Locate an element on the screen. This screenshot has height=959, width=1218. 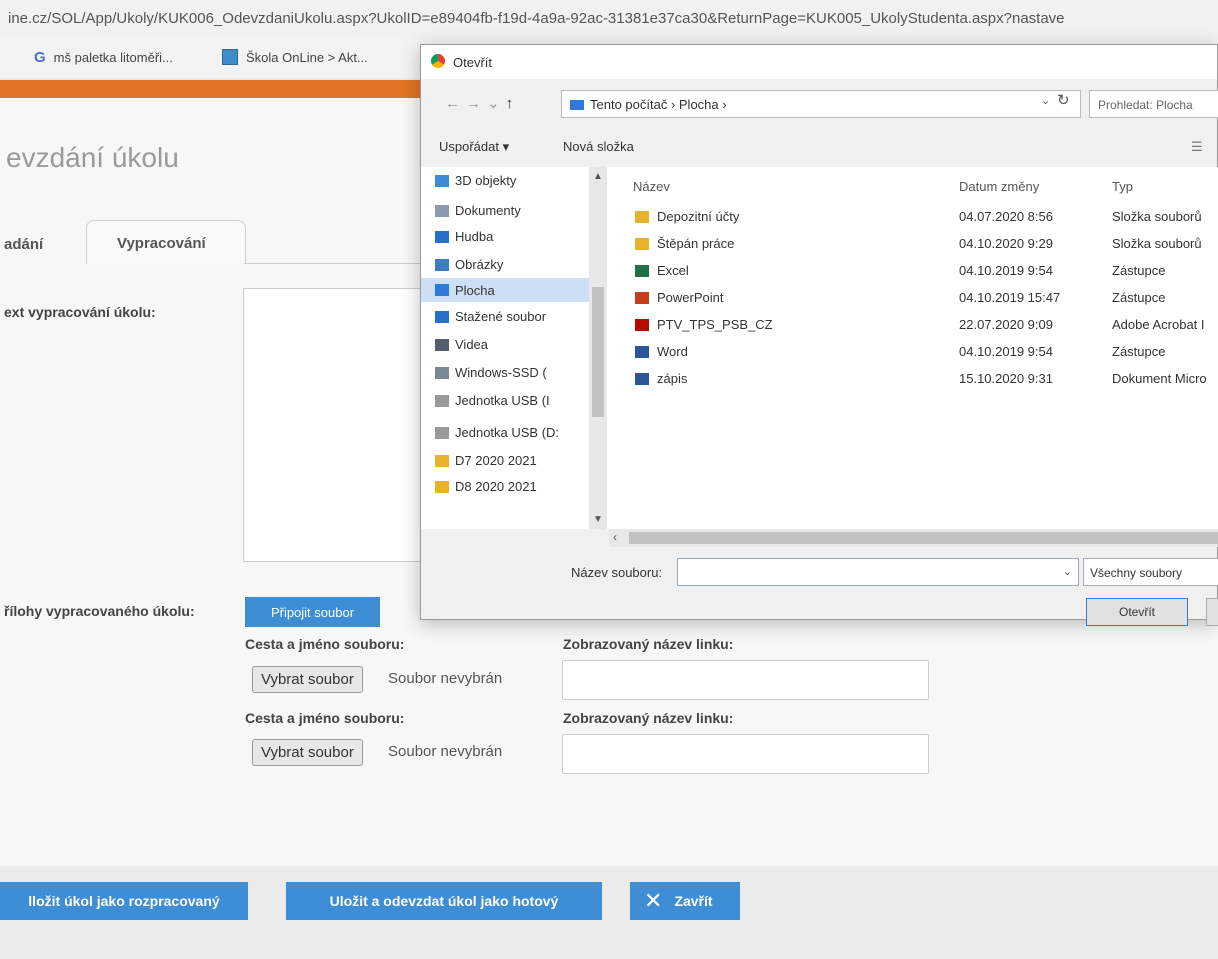
file-name-cell: PowerPoint is located at coordinates (679, 297).